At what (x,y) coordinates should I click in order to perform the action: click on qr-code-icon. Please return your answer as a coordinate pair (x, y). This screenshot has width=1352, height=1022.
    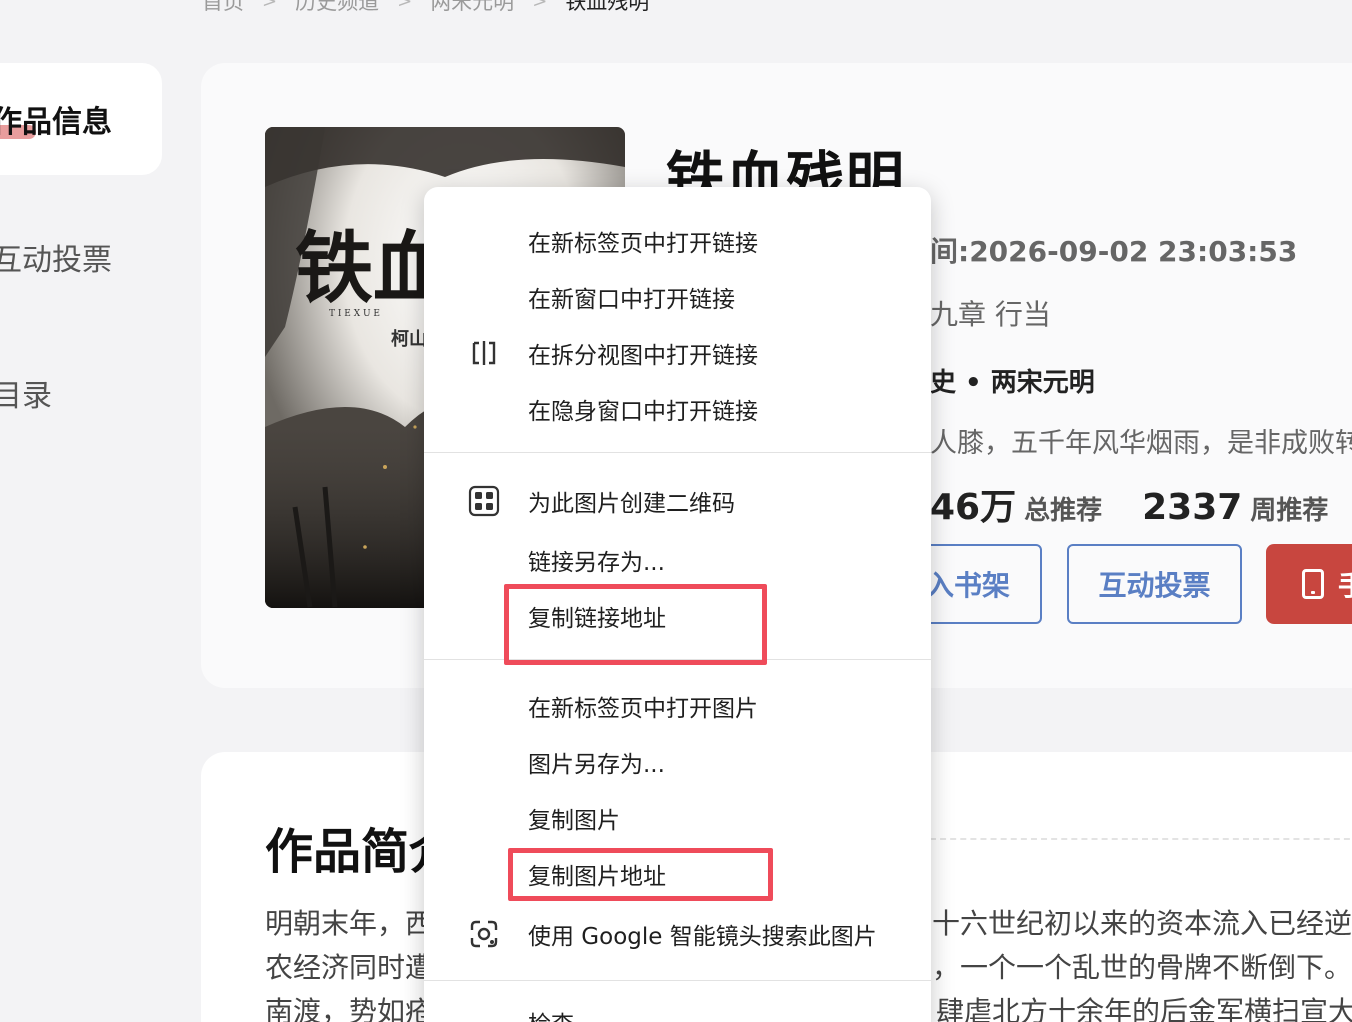
    Looking at the image, I should click on (484, 501).